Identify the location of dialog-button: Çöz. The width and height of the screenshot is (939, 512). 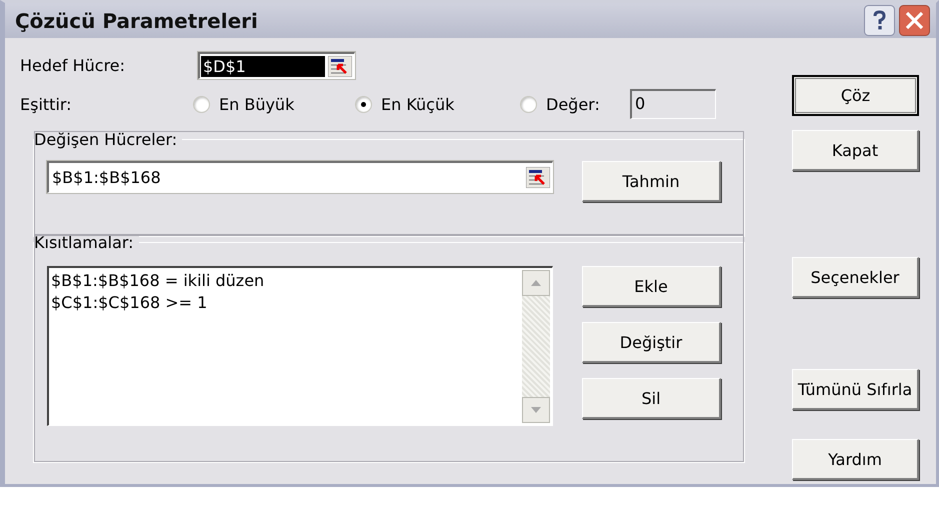
(855, 95).